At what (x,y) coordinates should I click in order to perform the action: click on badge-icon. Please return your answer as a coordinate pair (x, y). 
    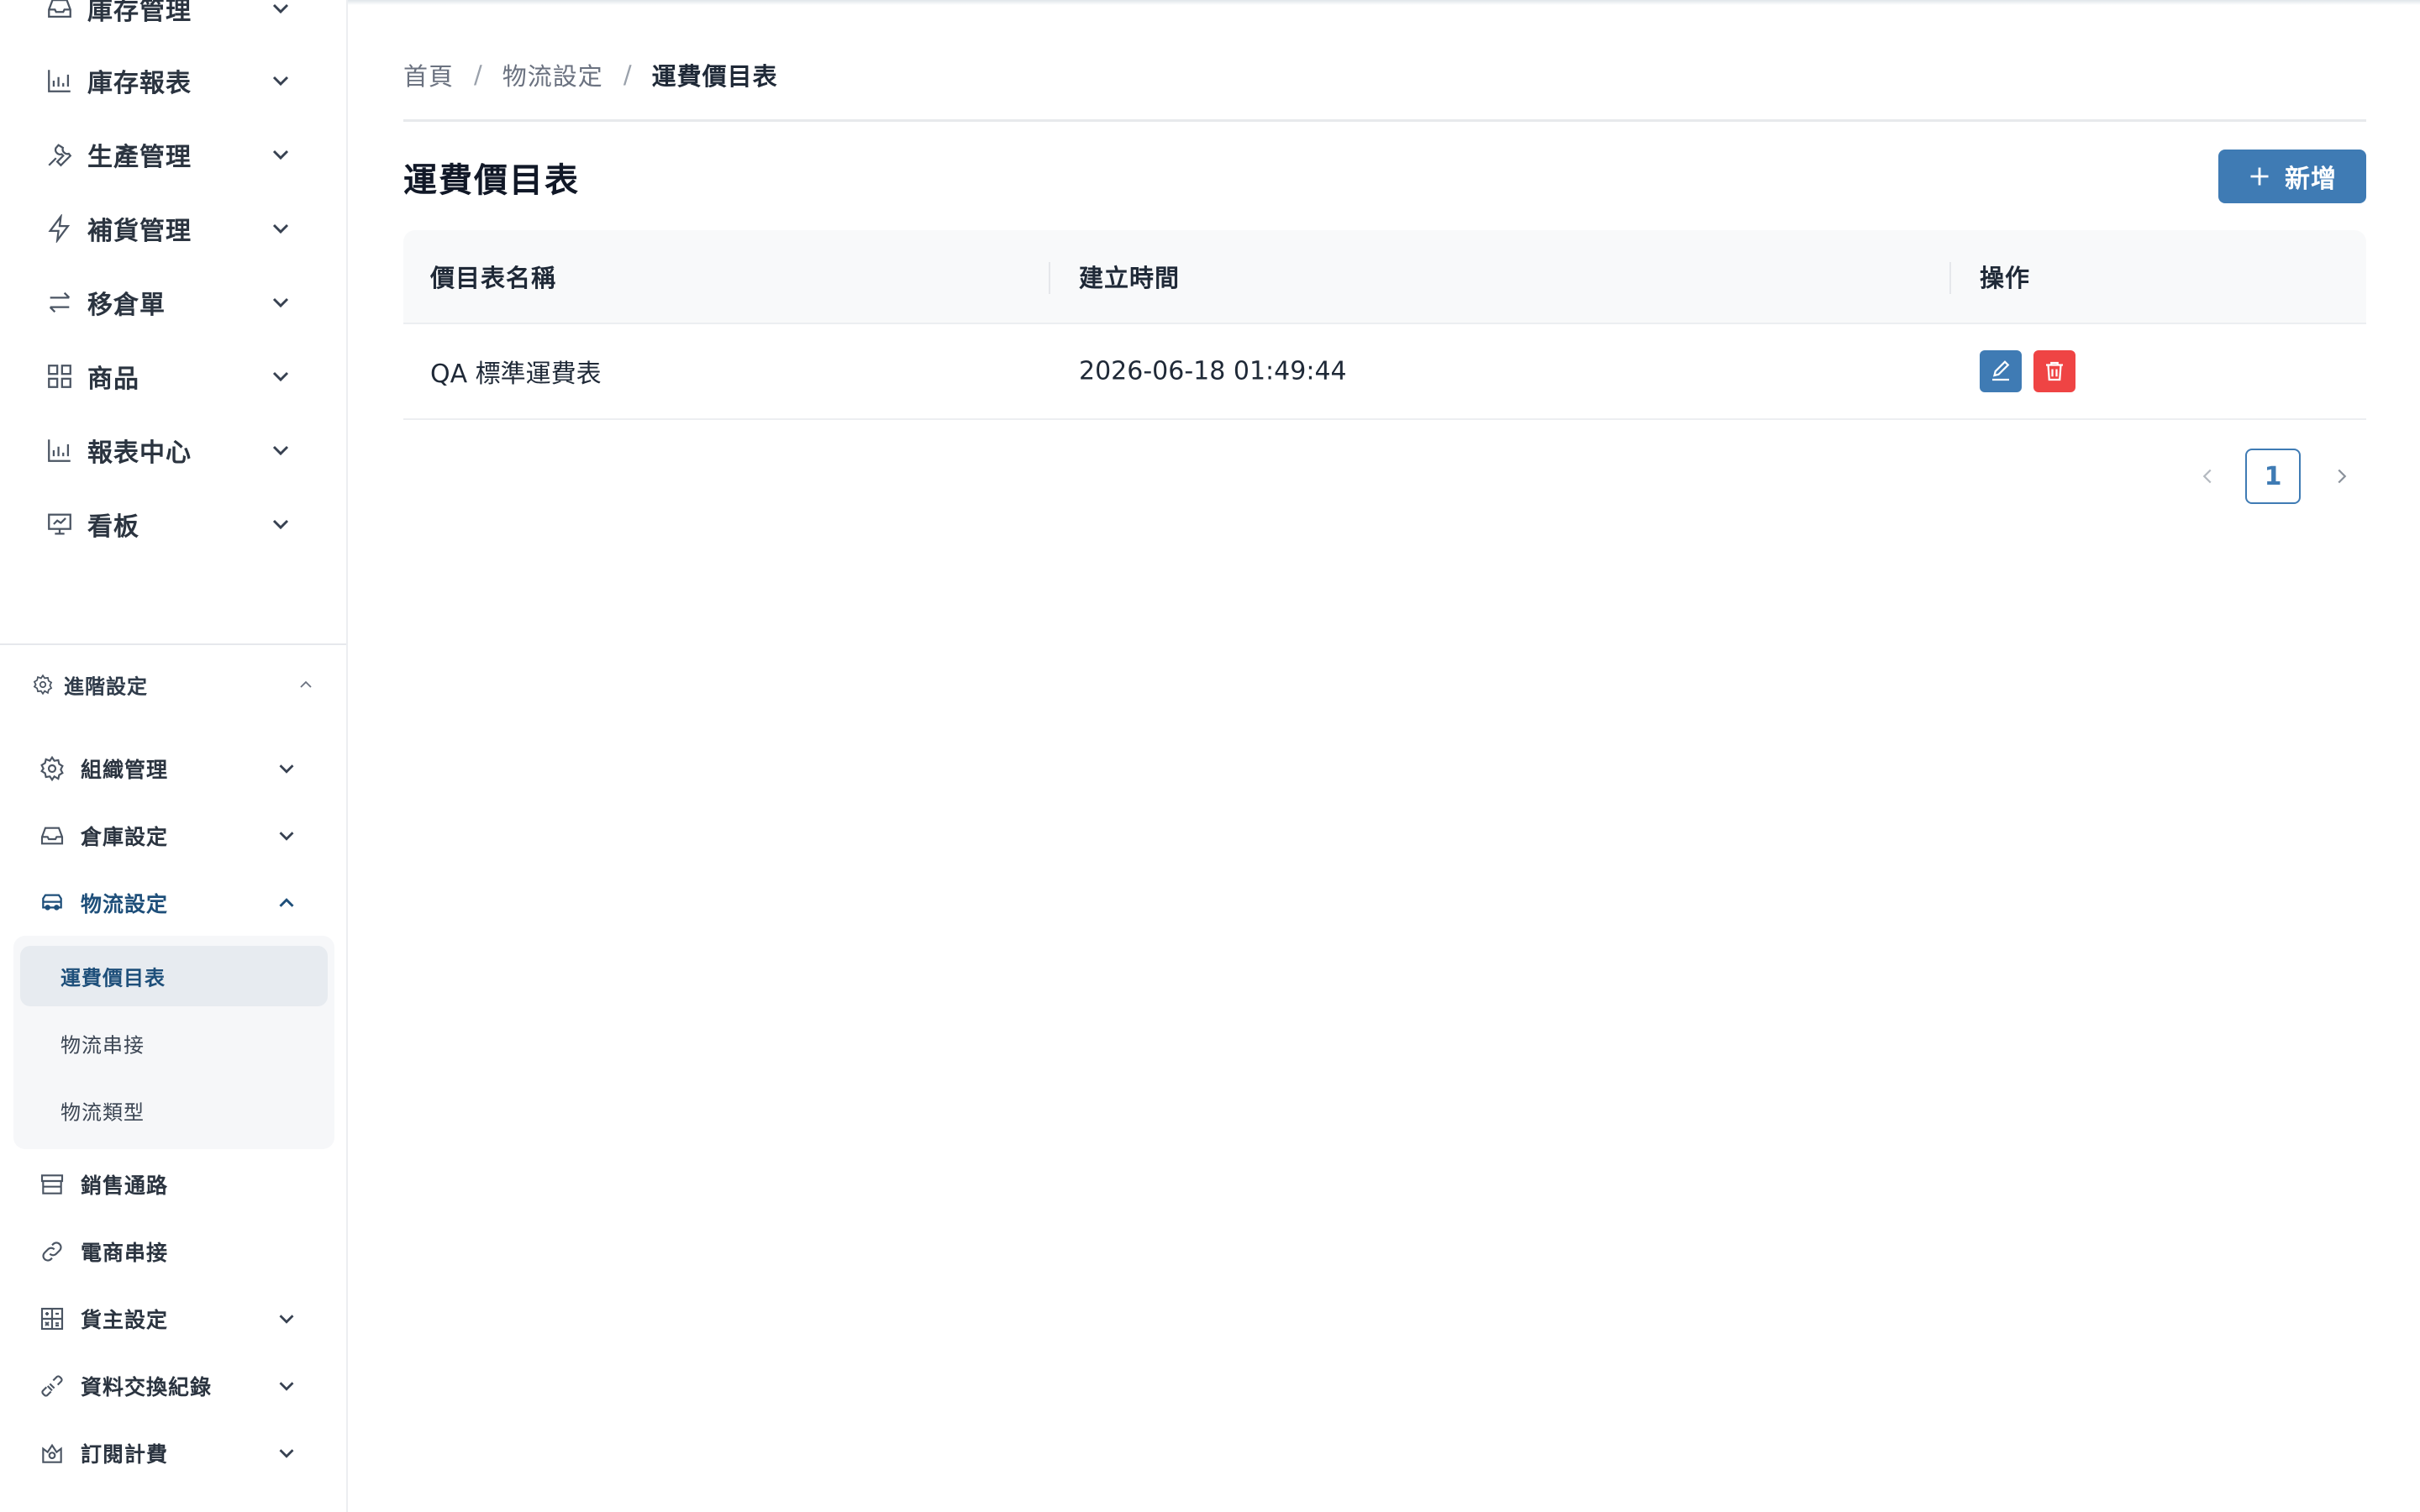
    Looking at the image, I should click on (52, 1453).